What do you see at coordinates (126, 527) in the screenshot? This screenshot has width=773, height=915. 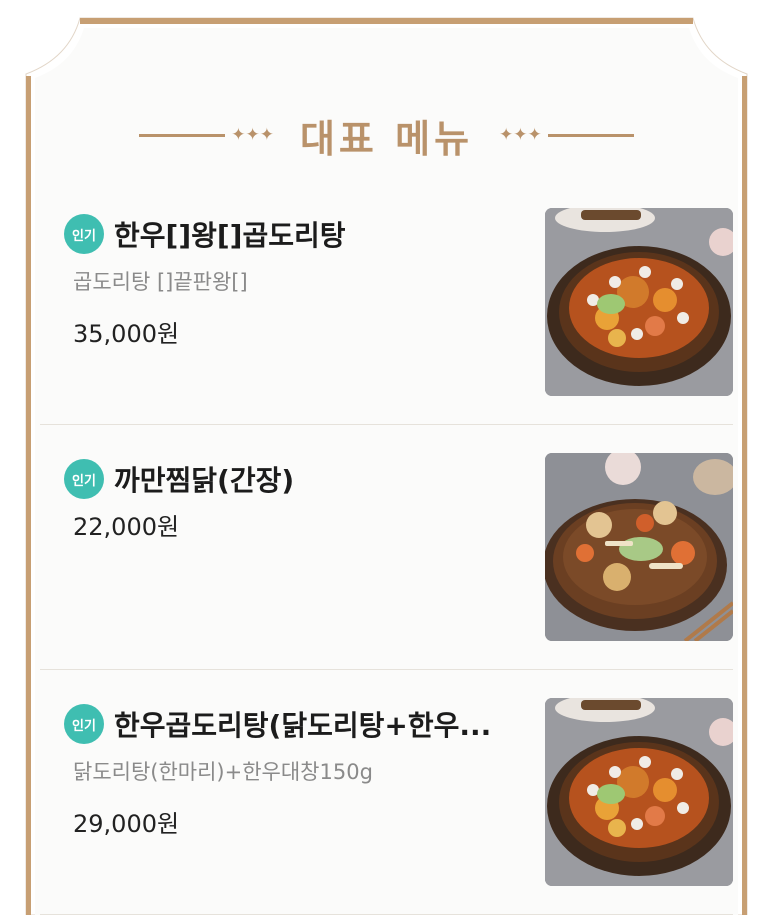 I see `menu-item-price: 22,000원` at bounding box center [126, 527].